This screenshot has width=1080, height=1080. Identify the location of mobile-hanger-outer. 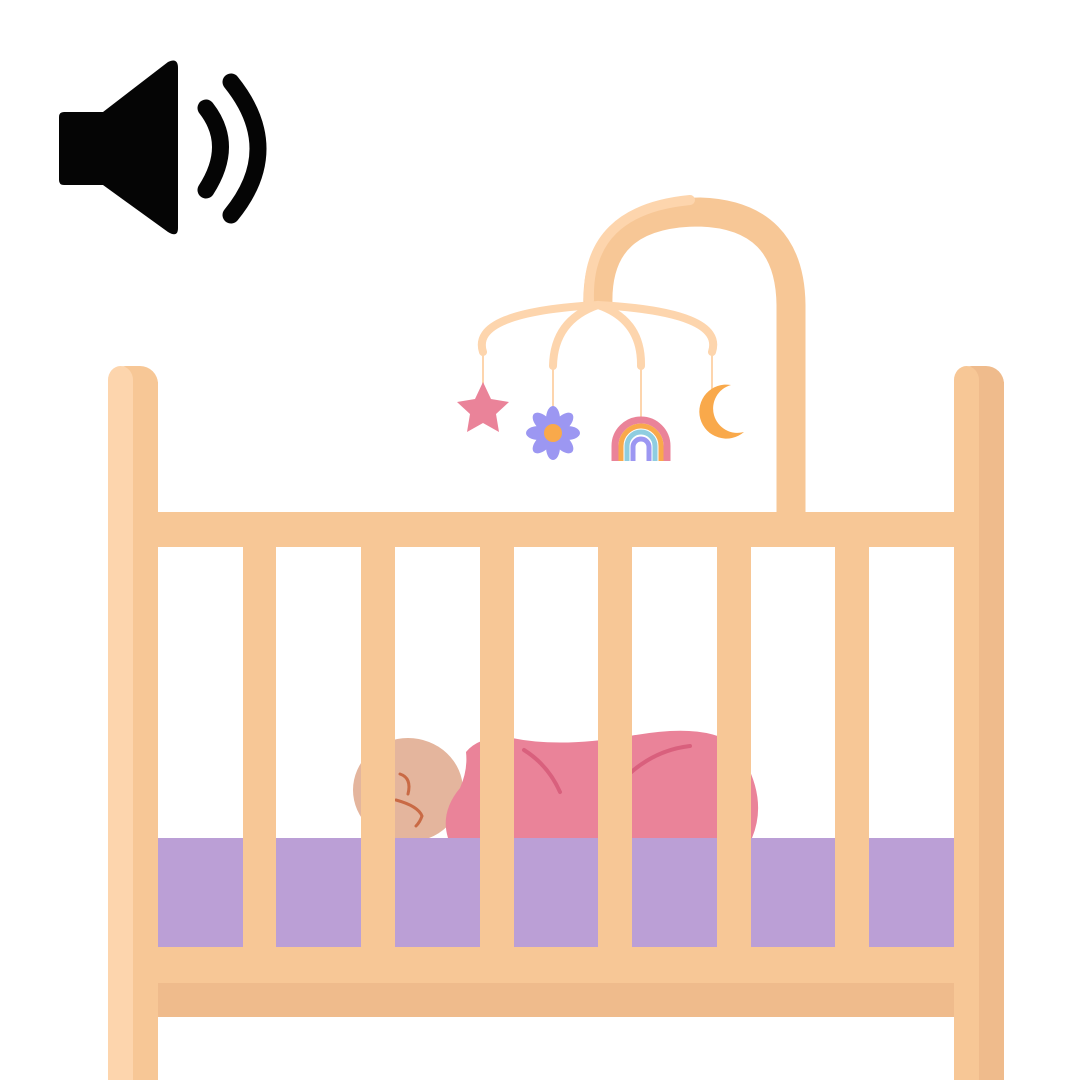
(597, 328).